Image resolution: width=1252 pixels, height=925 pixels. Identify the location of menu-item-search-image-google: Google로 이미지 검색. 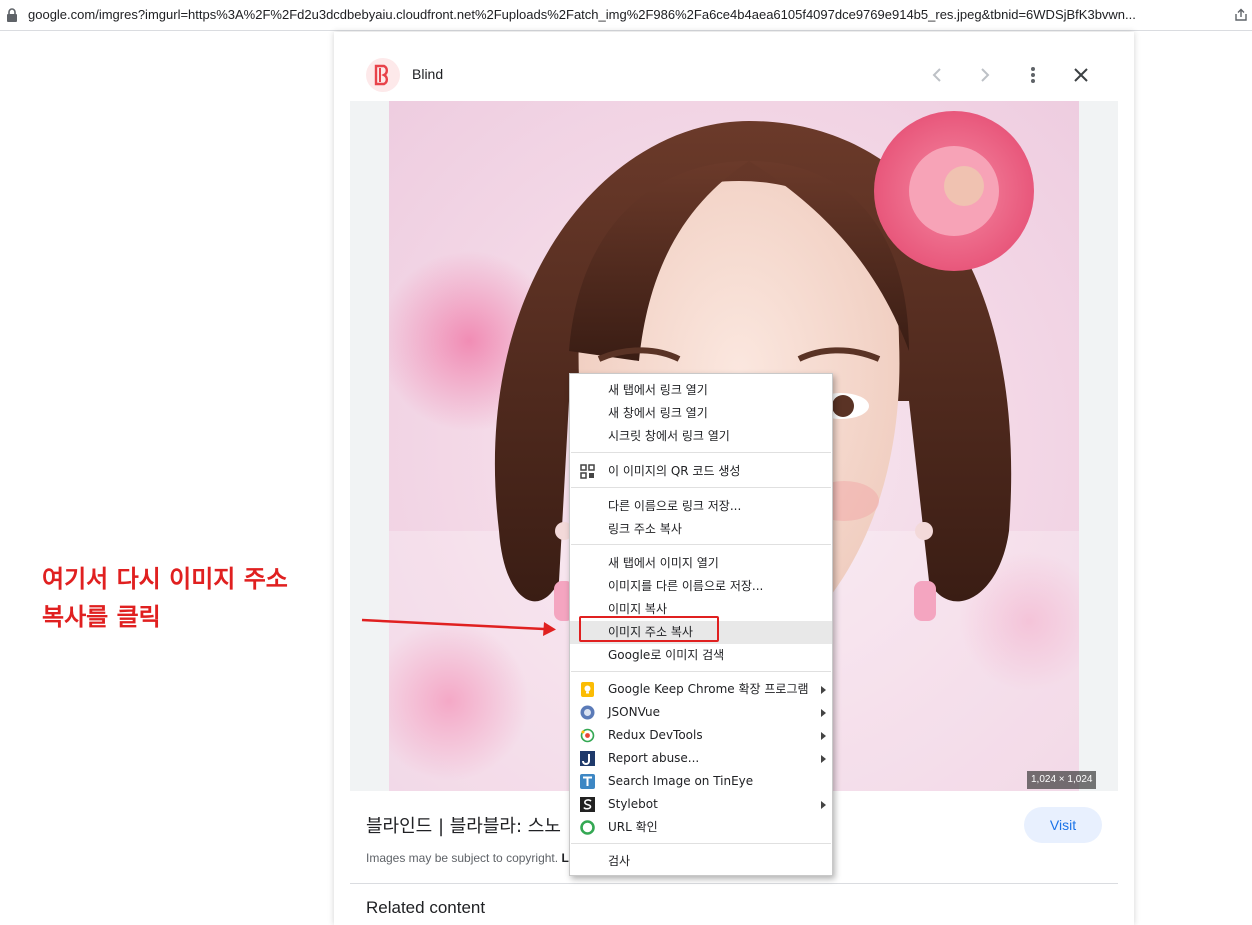
(701, 655).